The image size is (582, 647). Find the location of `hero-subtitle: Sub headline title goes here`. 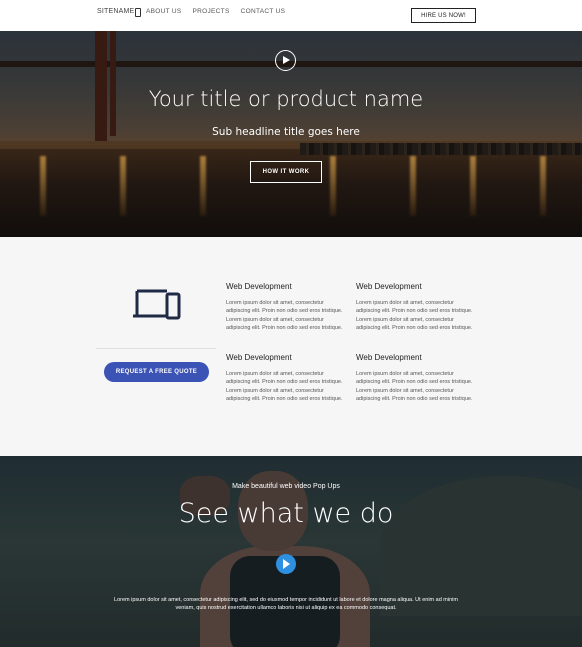

hero-subtitle: Sub headline title goes here is located at coordinates (286, 132).